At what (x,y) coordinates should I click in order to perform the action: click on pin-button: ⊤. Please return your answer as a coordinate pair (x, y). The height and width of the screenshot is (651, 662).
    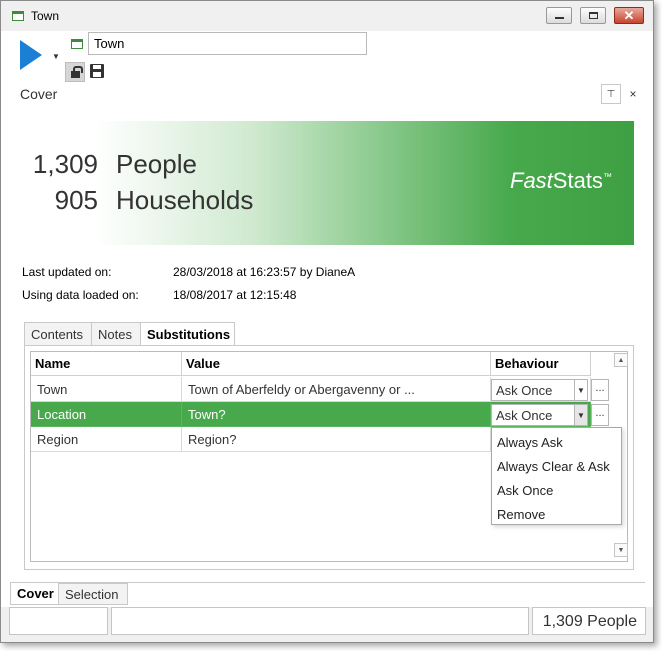
    Looking at the image, I should click on (611, 94).